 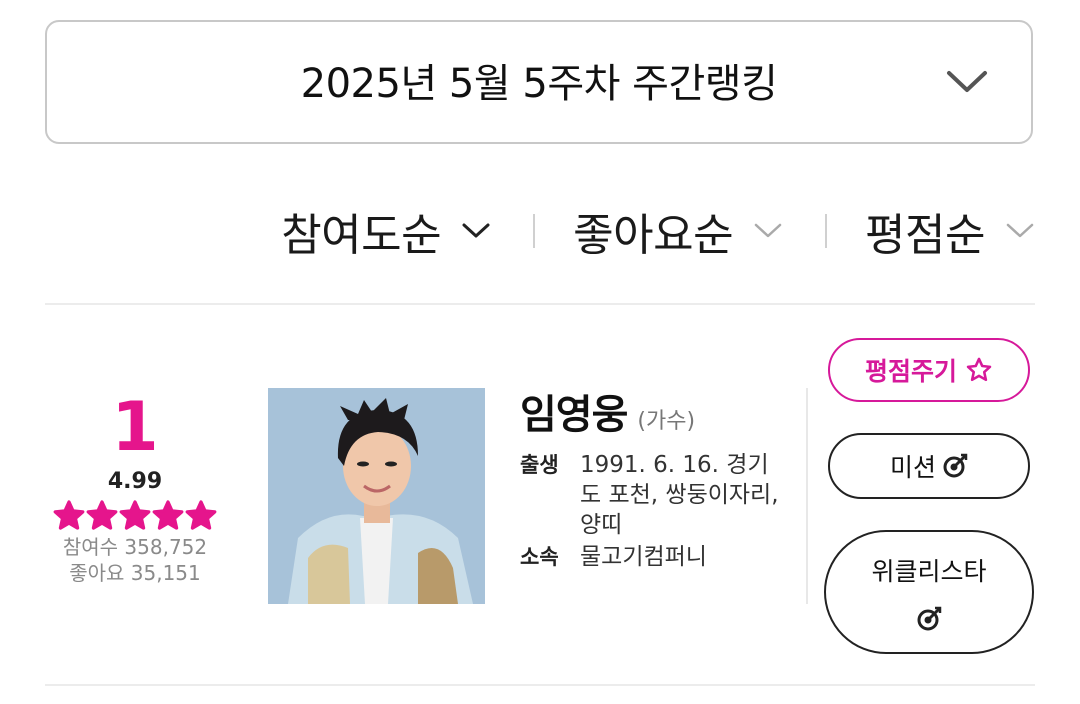 I want to click on sort-rating: 평점순, so click(x=950, y=231).